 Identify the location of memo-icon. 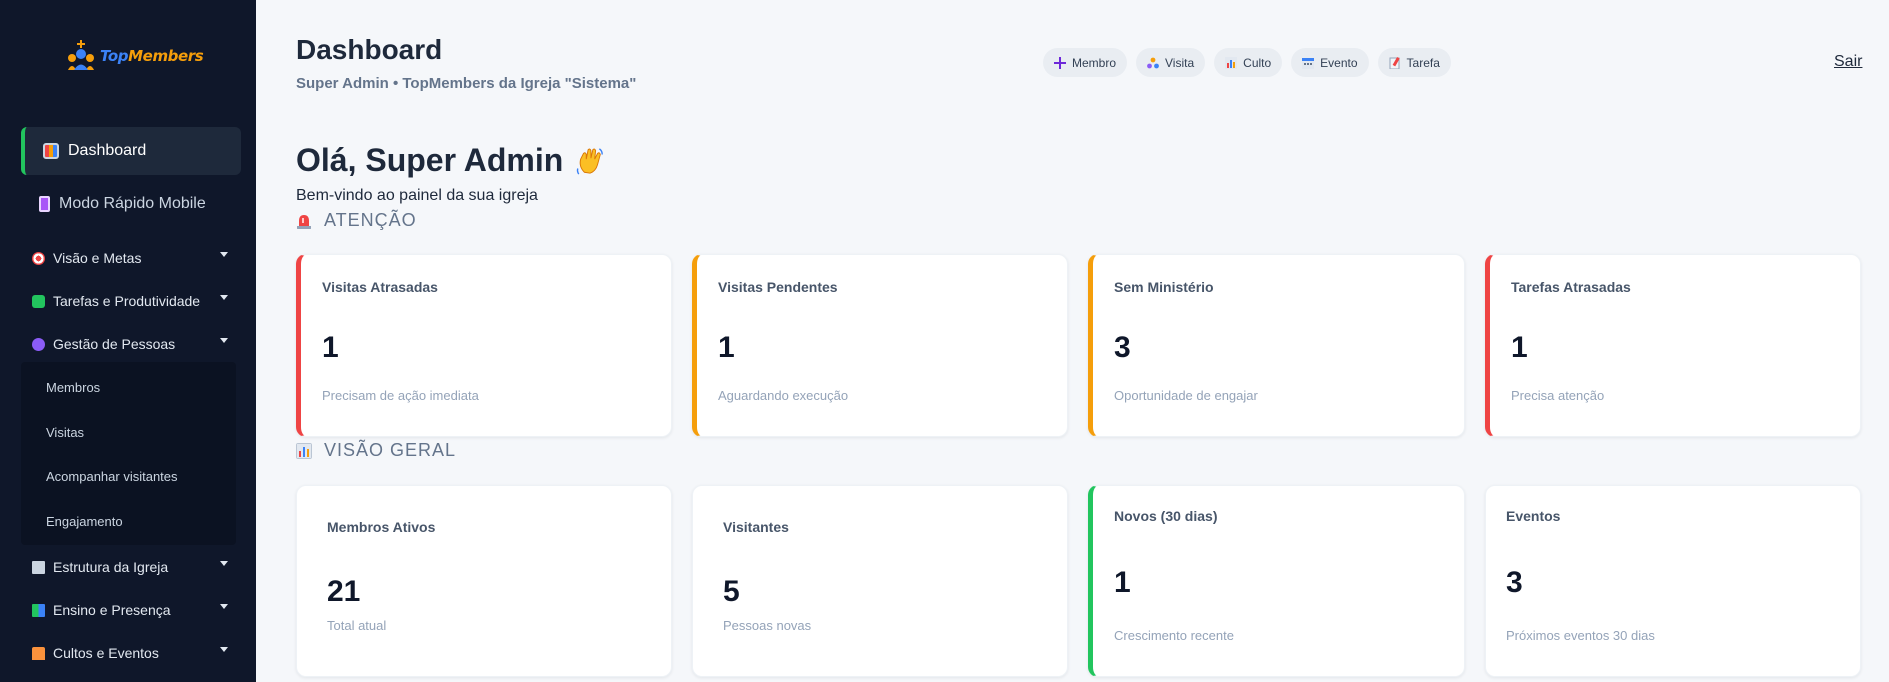
(1395, 62).